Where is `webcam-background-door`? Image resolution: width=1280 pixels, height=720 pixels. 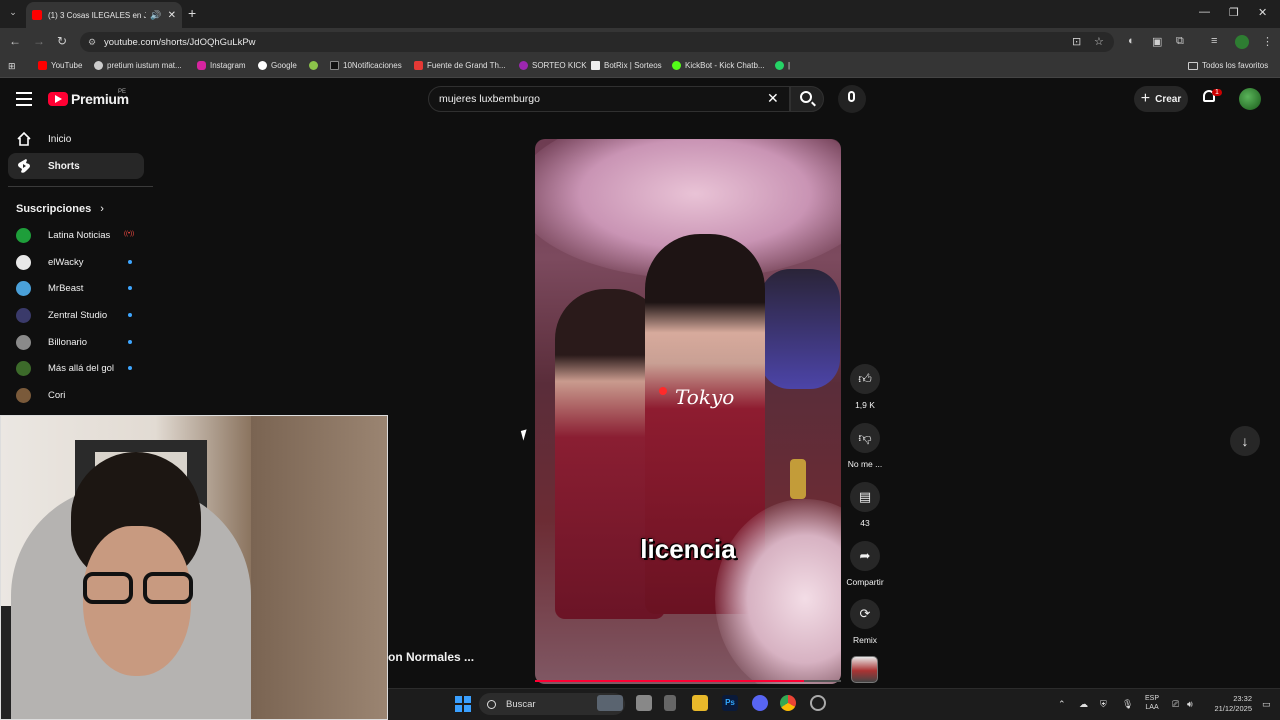 webcam-background-door is located at coordinates (319, 567).